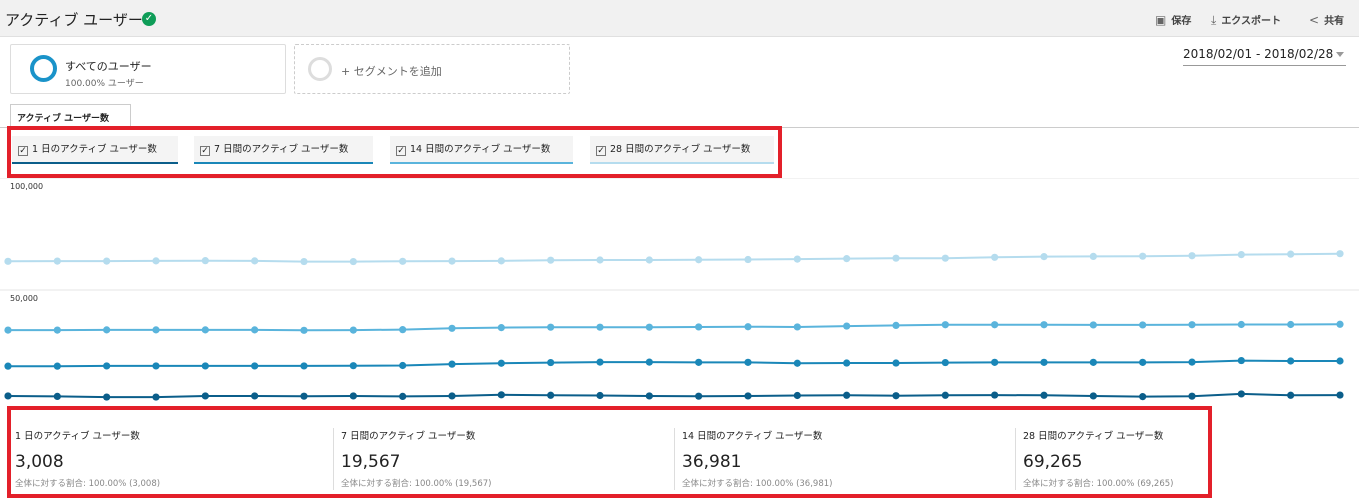 Image resolution: width=1359 pixels, height=504 pixels. What do you see at coordinates (394, 152) in the screenshot?
I see `highlight-box-metric-toggles` at bounding box center [394, 152].